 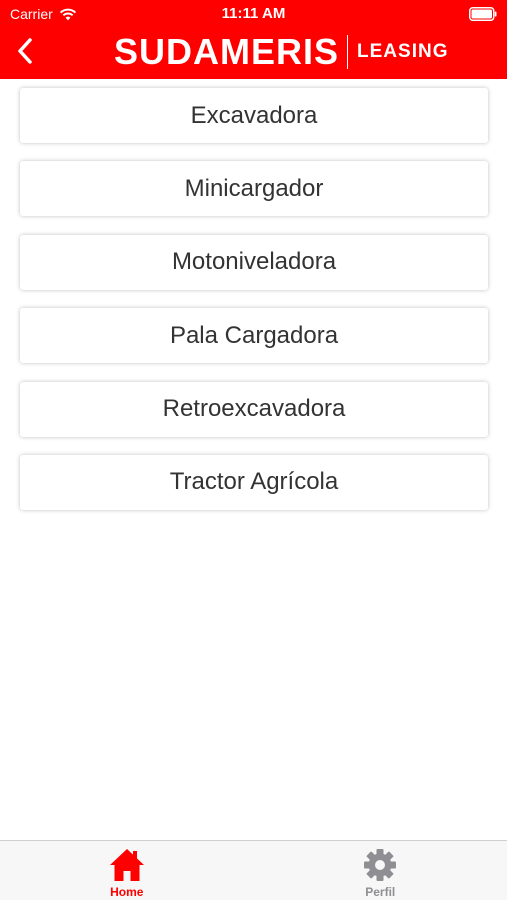 I want to click on category-tractor-agricola: Tractor Agrícola, so click(x=254, y=482).